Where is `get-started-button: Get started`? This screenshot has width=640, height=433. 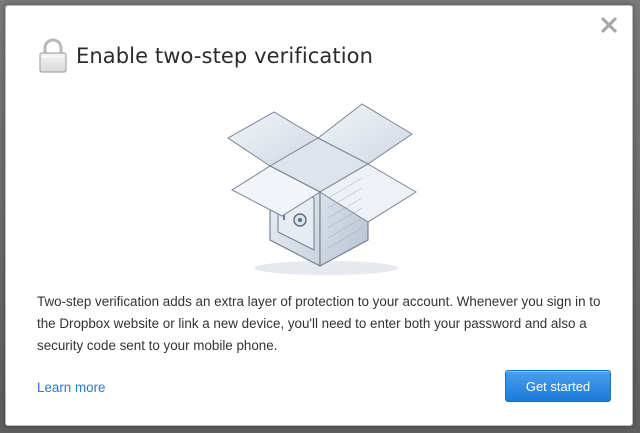
get-started-button: Get started is located at coordinates (558, 386).